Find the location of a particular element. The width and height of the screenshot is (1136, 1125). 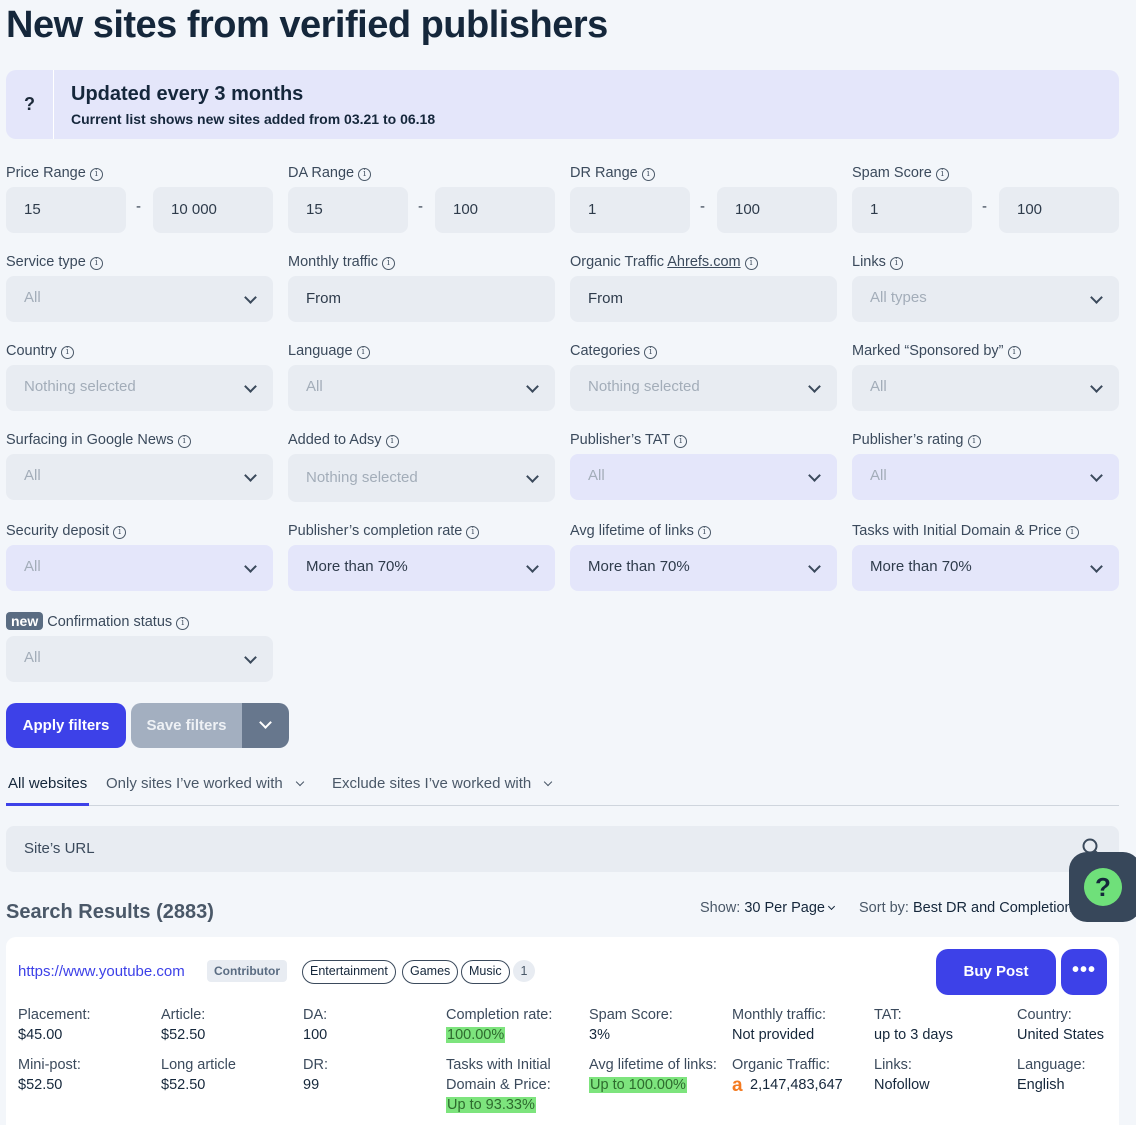

monthly-traffic-input: From is located at coordinates (421, 299).